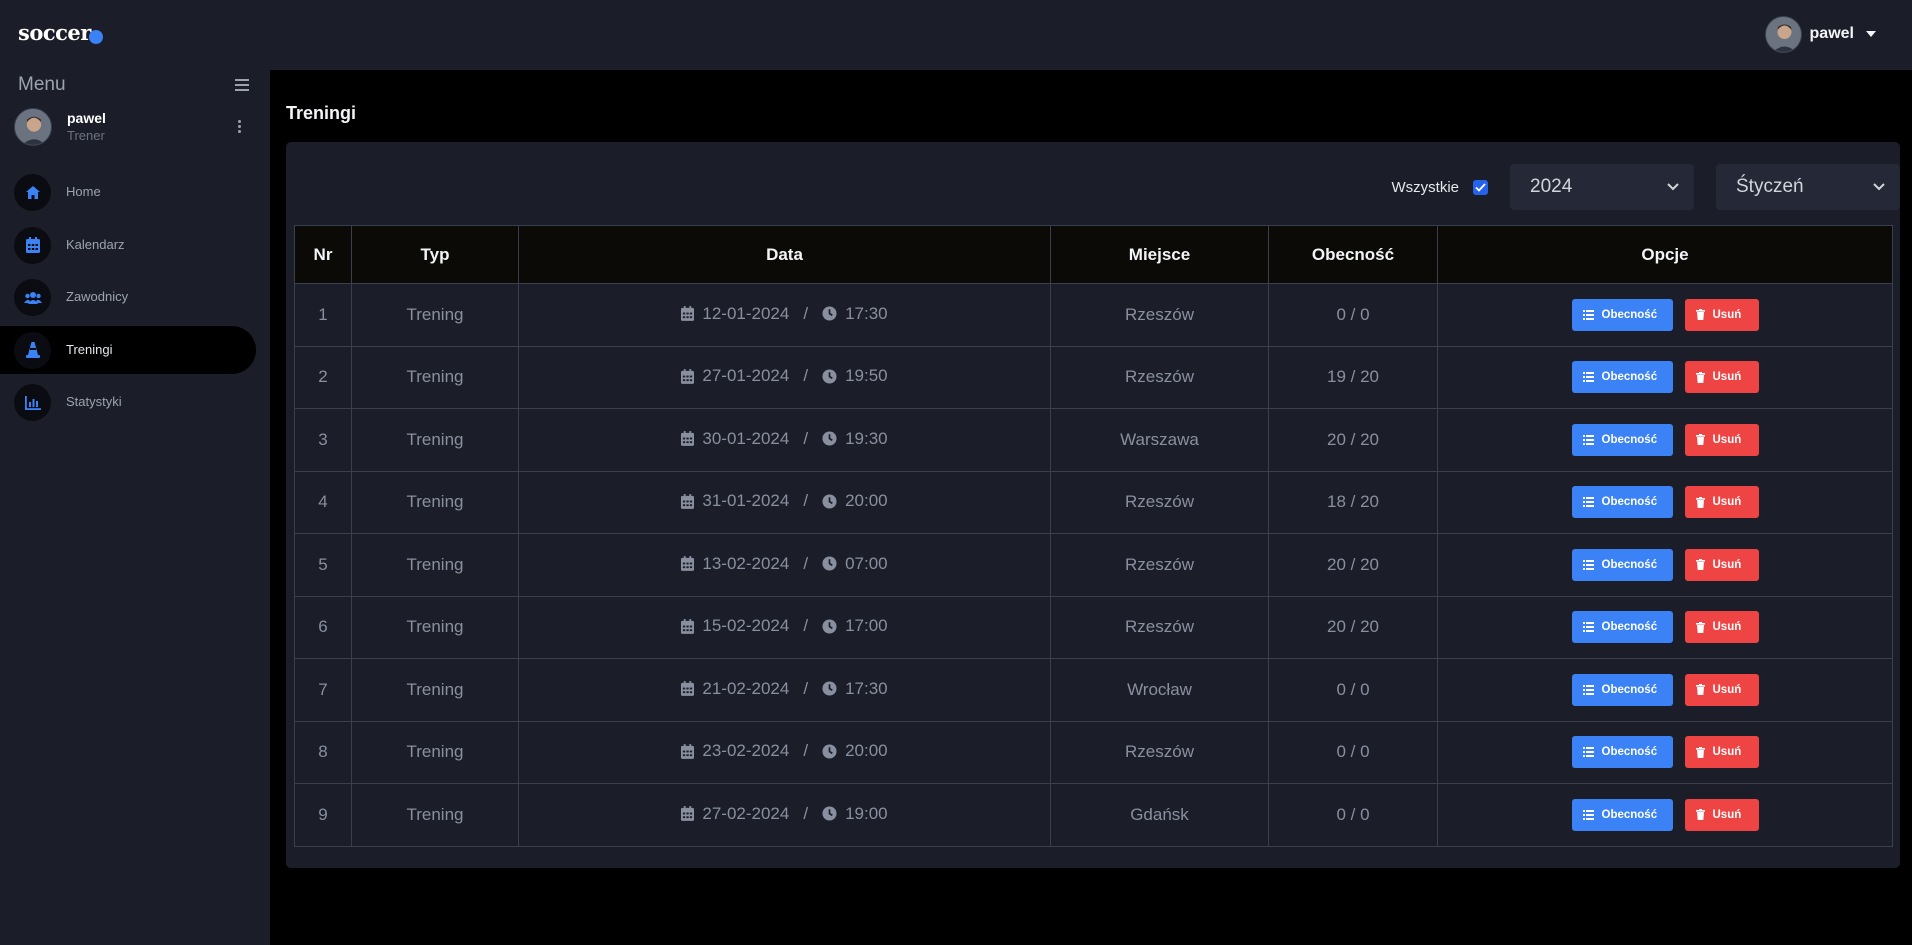 This screenshot has height=945, width=1912. Describe the element at coordinates (242, 86) in the screenshot. I see `hamburger-icon` at that location.